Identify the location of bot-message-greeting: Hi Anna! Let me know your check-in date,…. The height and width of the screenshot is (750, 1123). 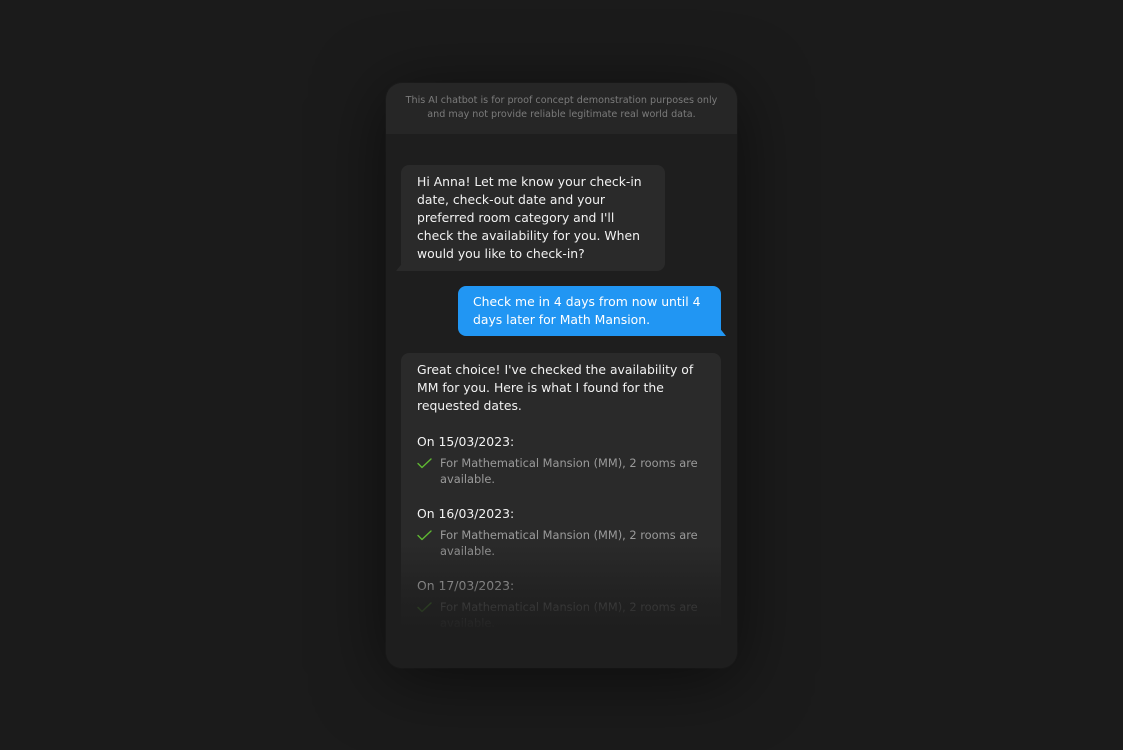
(530, 218).